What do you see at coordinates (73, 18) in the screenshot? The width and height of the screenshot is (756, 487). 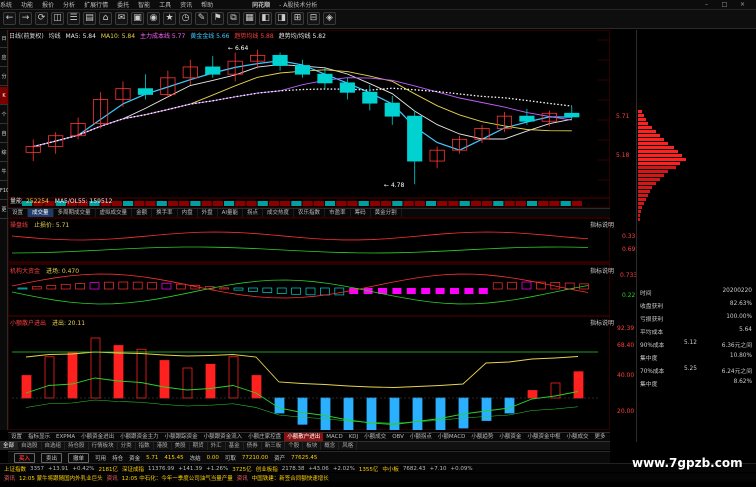 I see `toolbar-button-4: ☰` at bounding box center [73, 18].